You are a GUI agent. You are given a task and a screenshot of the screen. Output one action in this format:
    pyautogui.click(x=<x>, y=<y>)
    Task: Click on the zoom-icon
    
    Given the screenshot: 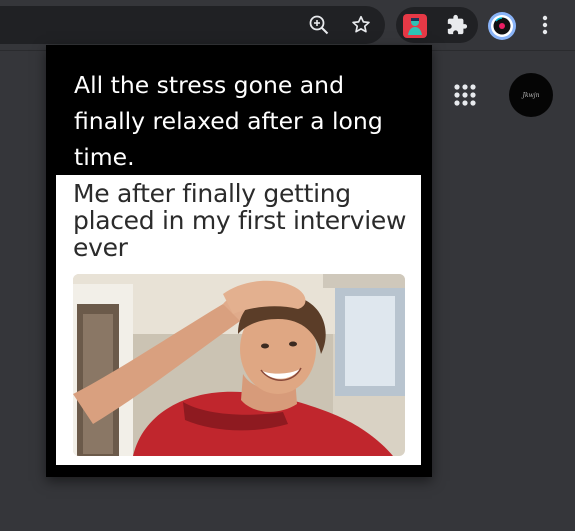 What is the action you would take?
    pyautogui.click(x=319, y=25)
    